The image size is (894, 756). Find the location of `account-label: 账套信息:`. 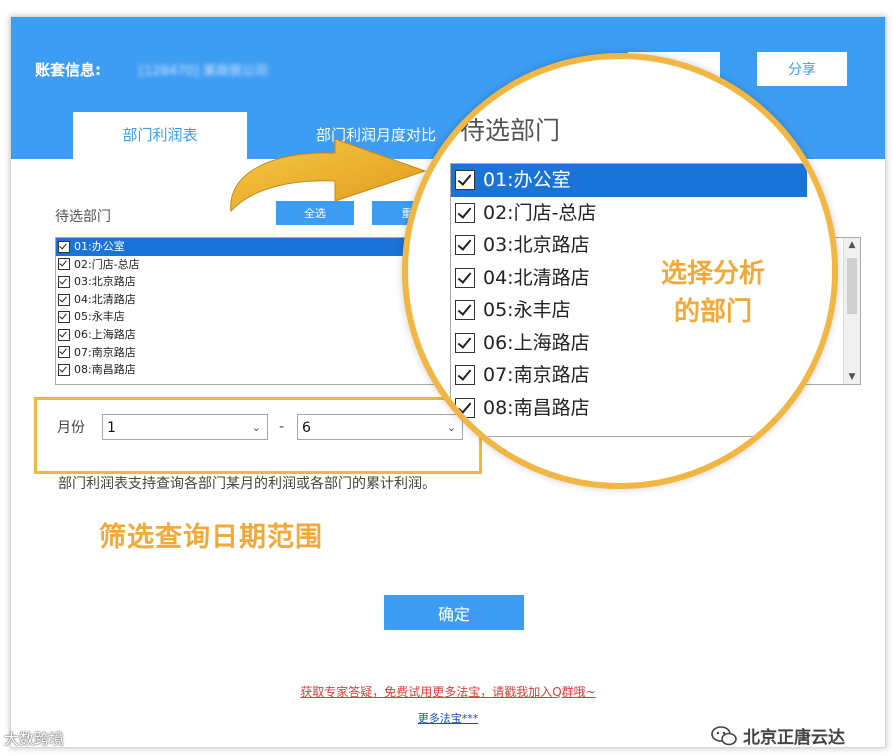

account-label: 账套信息: is located at coordinates (68, 70).